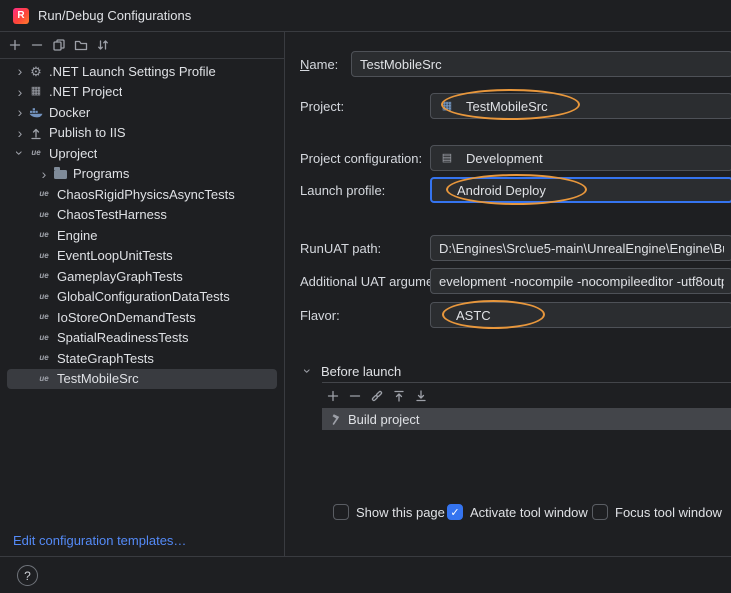 The image size is (731, 593). I want to click on before-launch-item-label: Build project, so click(384, 419).